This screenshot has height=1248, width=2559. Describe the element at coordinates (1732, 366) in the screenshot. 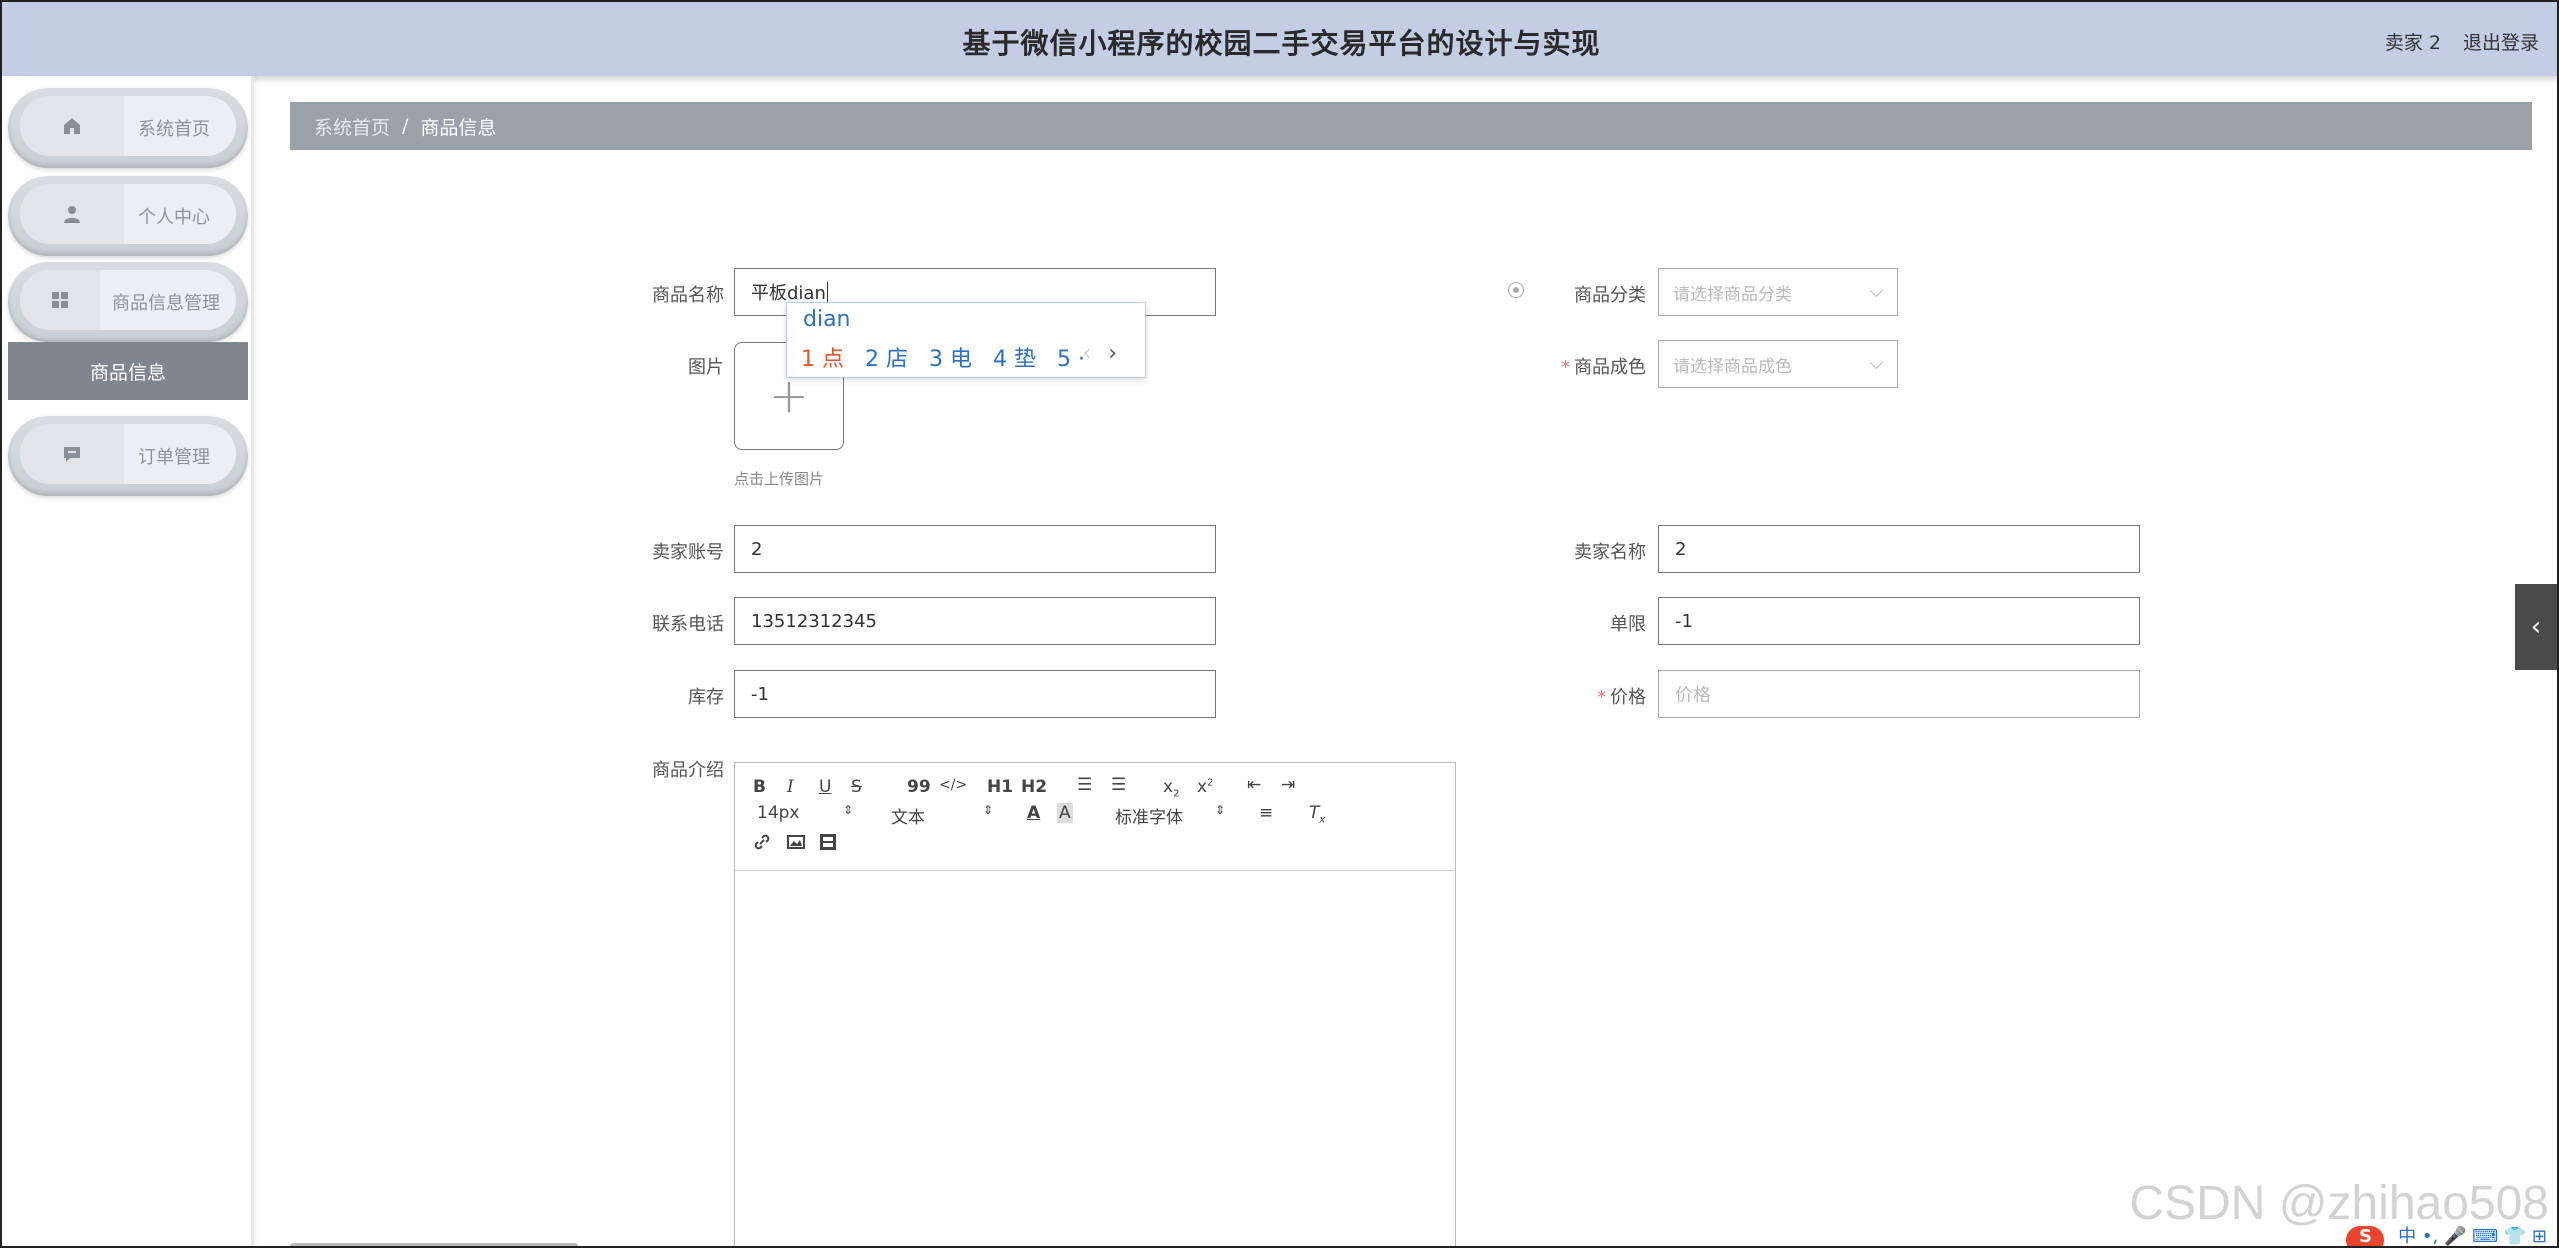

I see `condition-placeholder: 请选择商品成色` at that location.